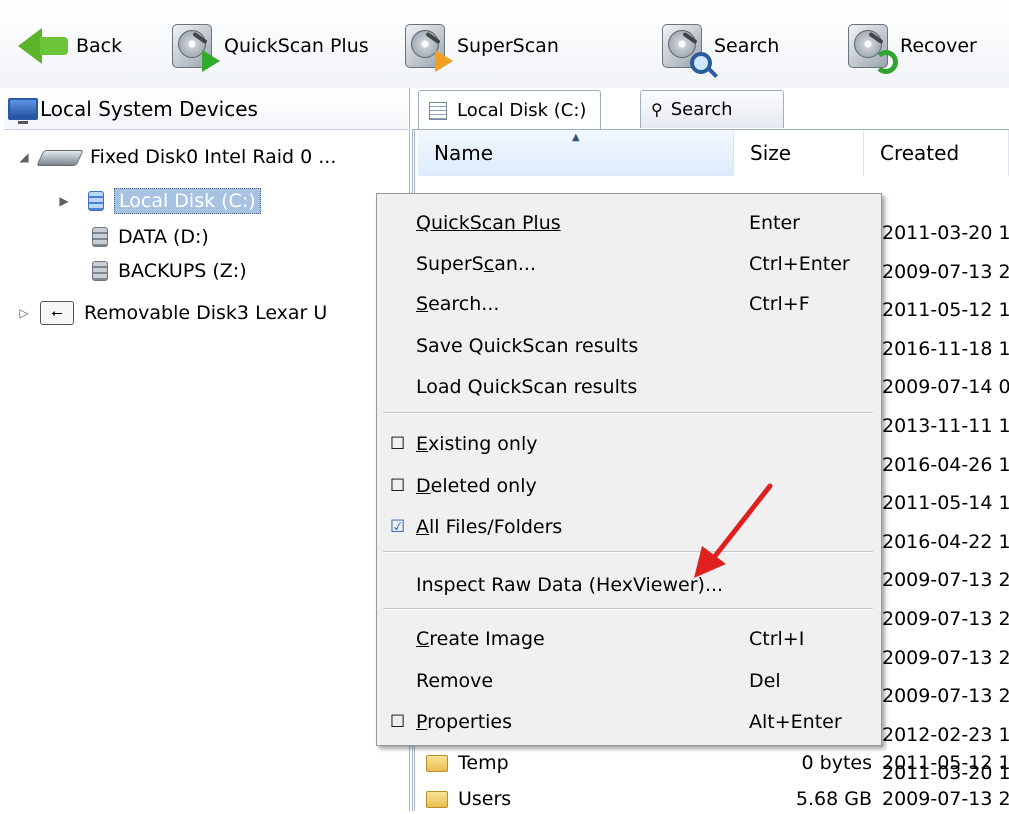 This screenshot has height=814, width=1009. What do you see at coordinates (945, 503) in the screenshot?
I see `created-date-cell: 2011-05-14 1` at bounding box center [945, 503].